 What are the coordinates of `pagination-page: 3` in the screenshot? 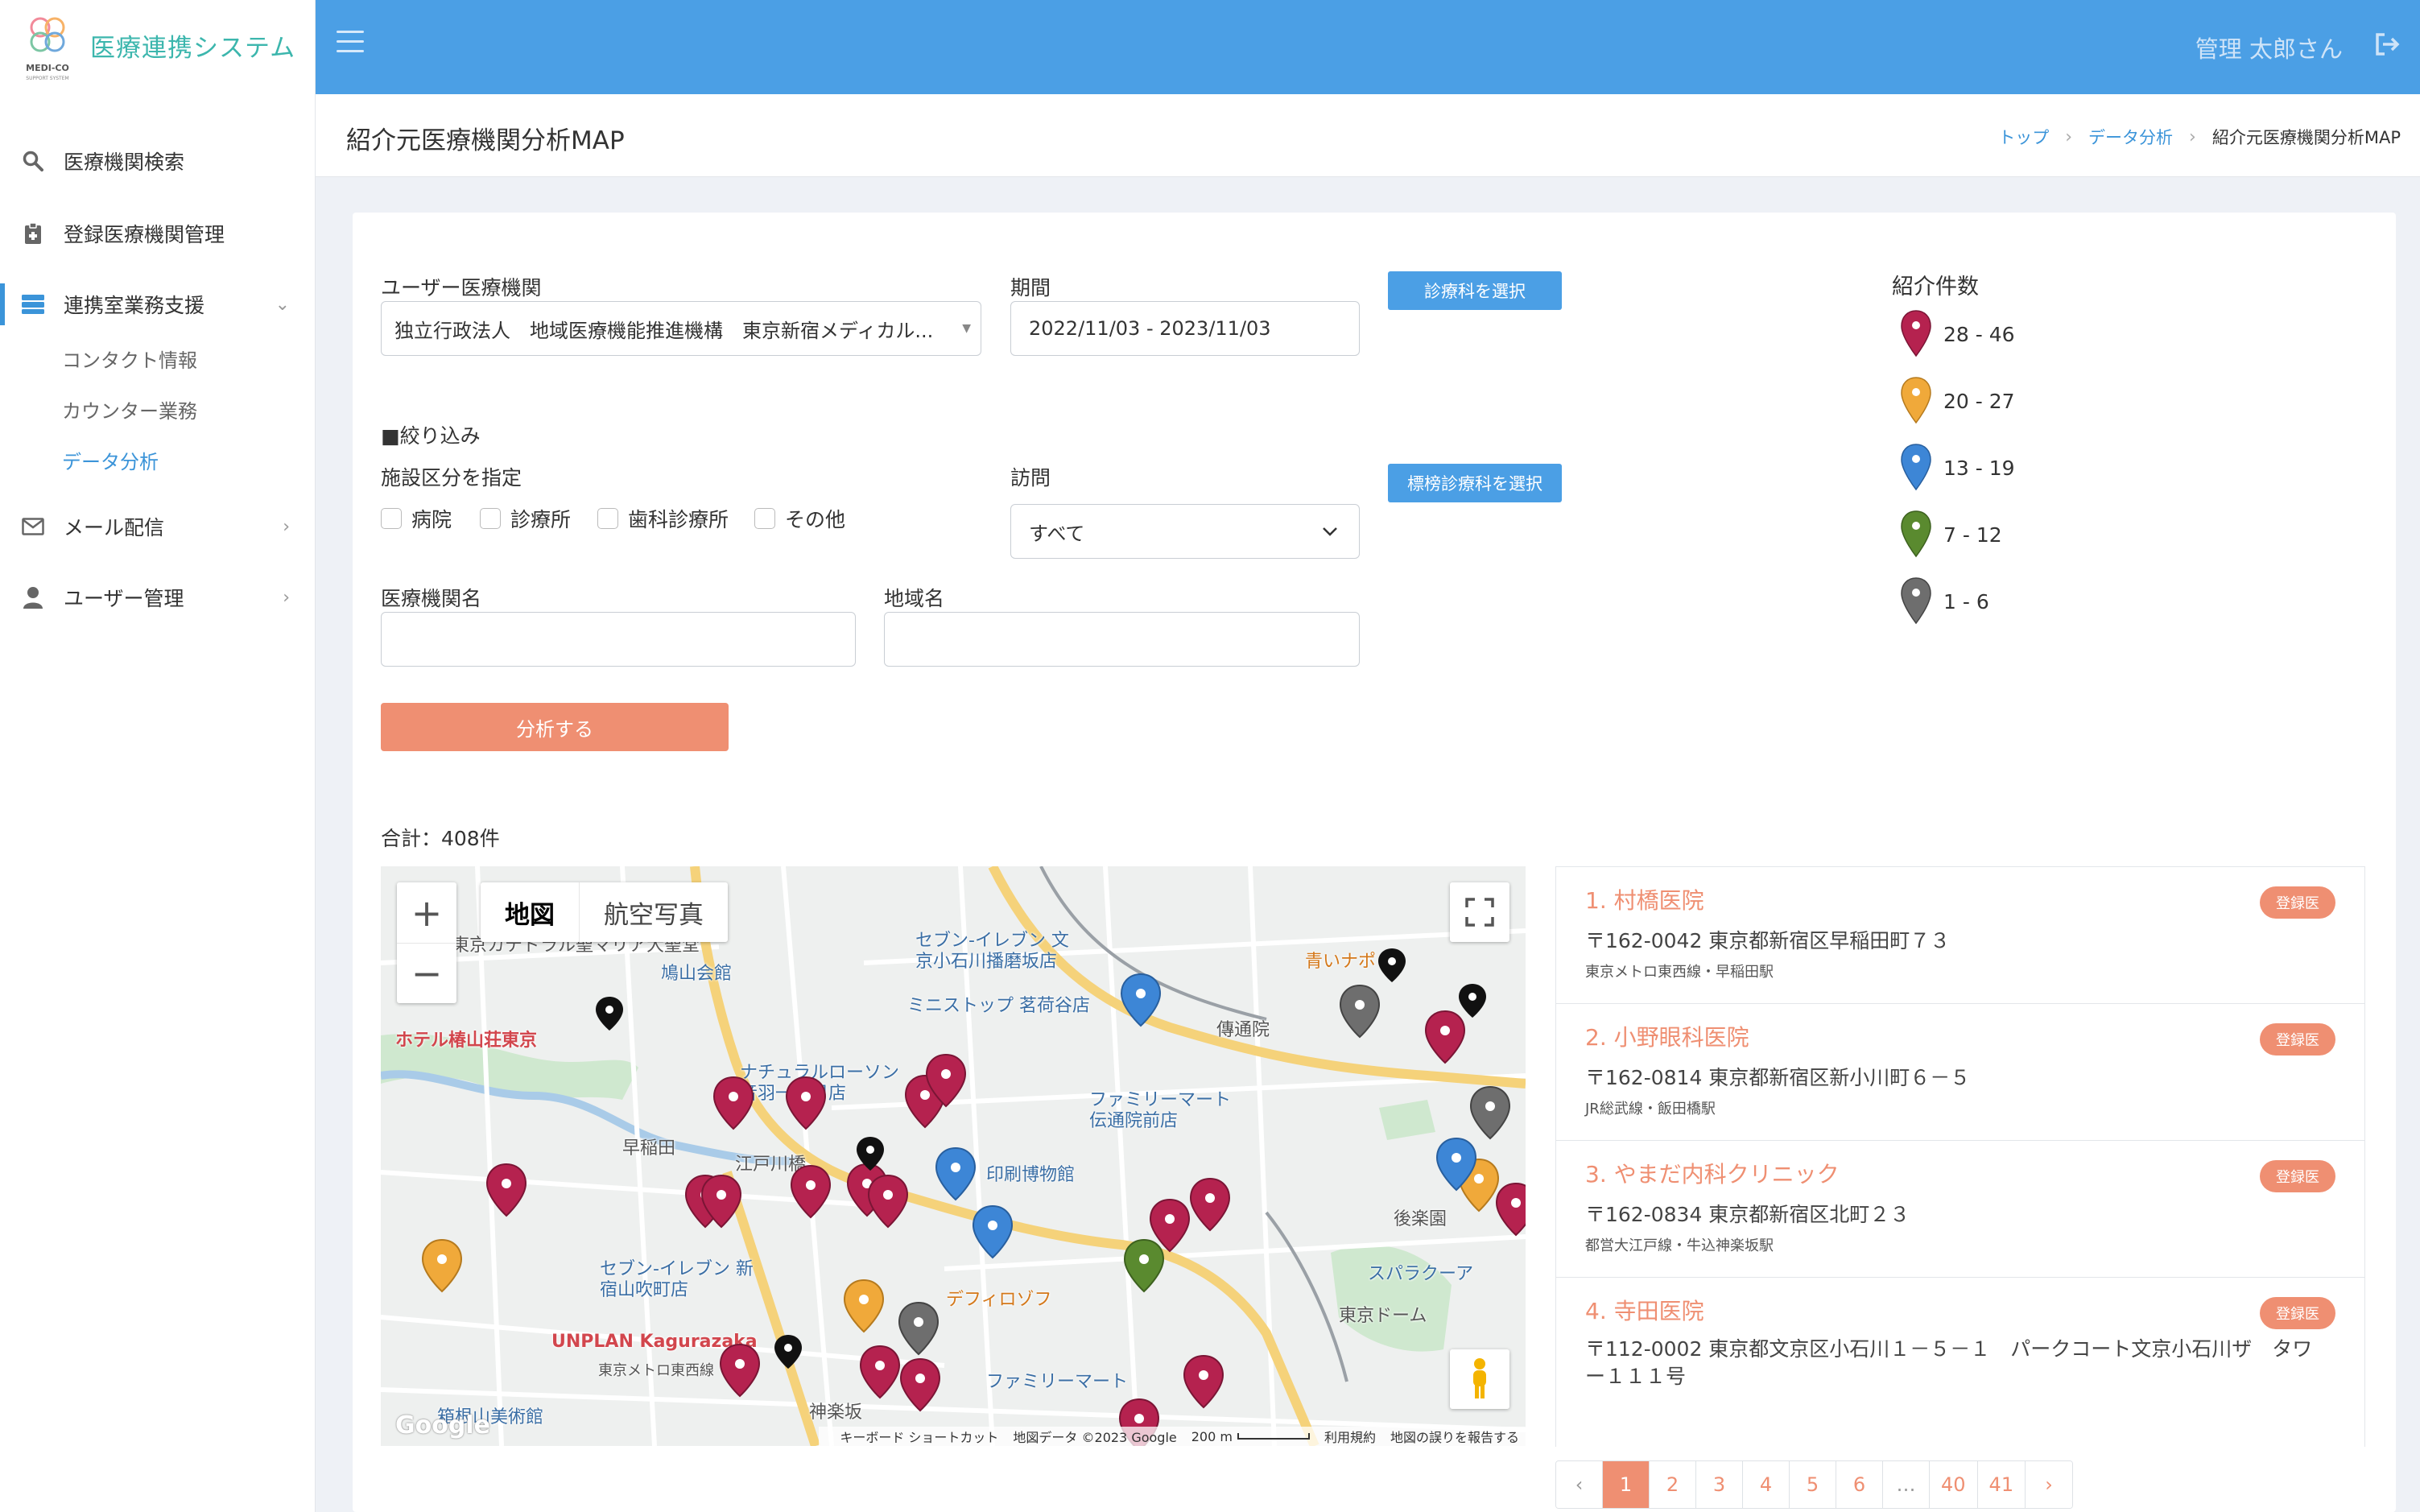 It's located at (1719, 1484).